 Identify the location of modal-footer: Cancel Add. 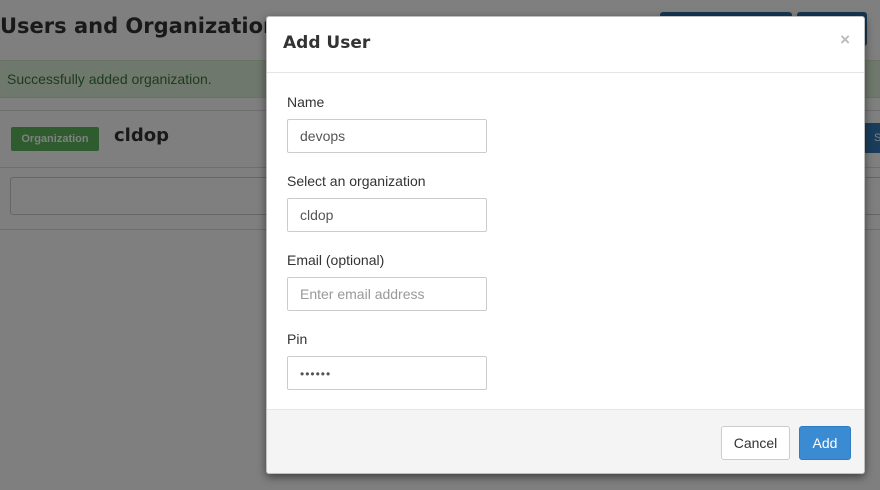
(565, 441).